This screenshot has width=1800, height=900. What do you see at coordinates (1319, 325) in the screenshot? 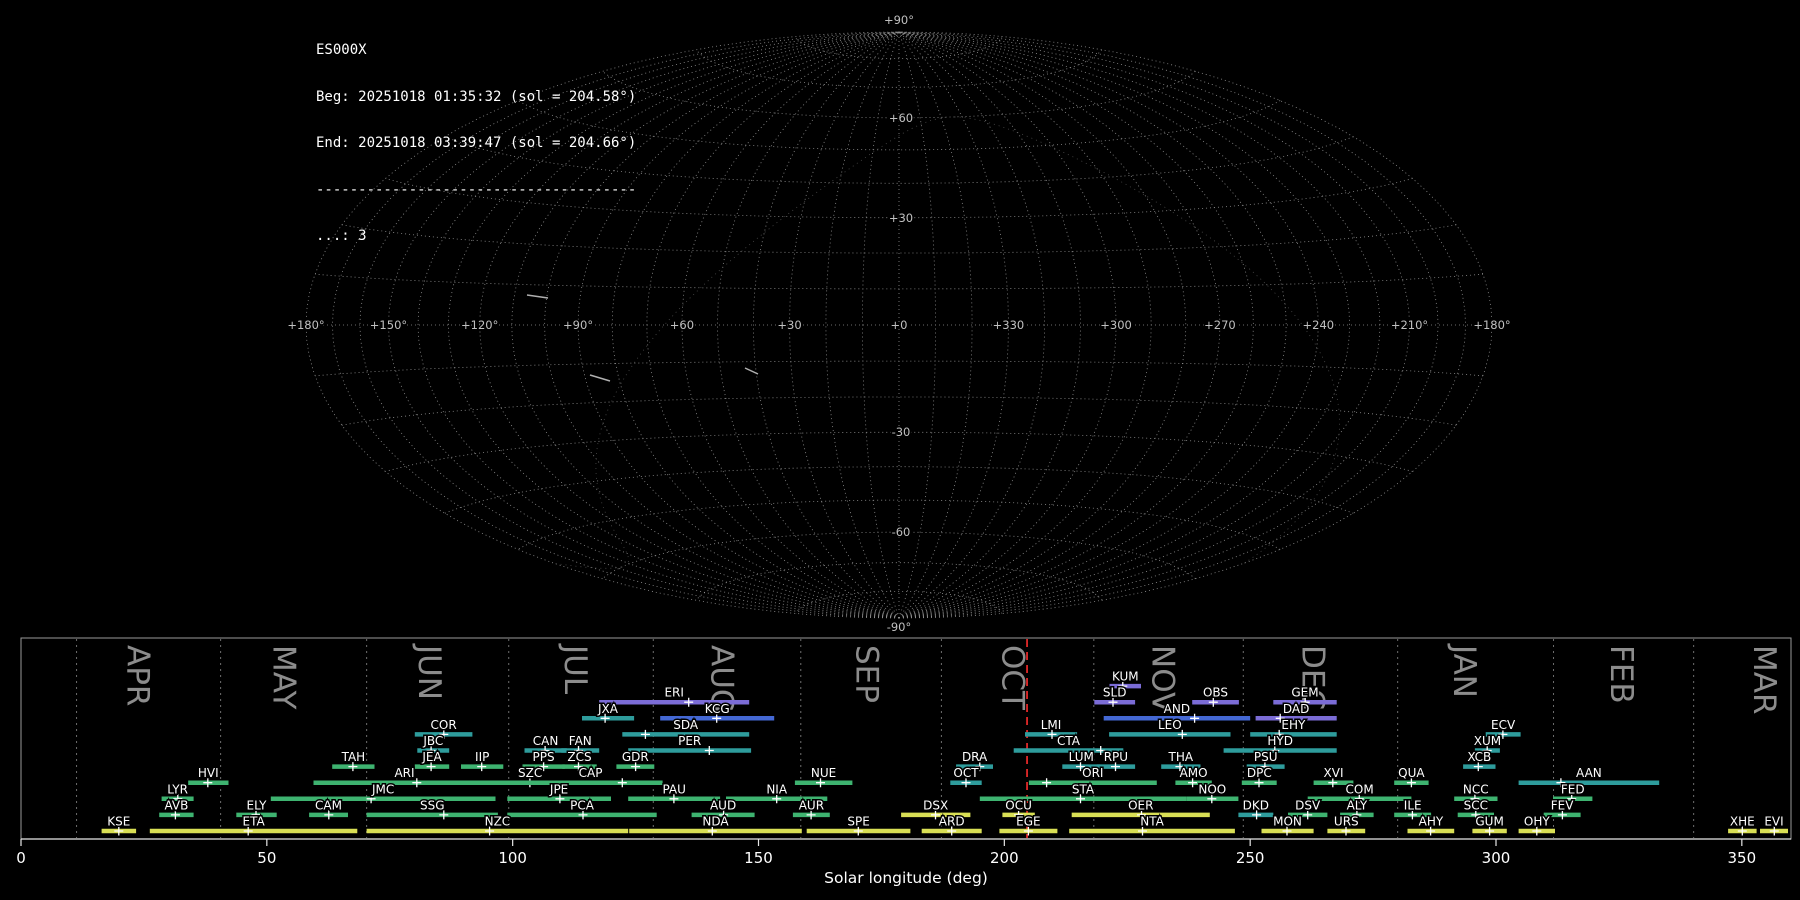
I see `lon-label: +240` at bounding box center [1319, 325].